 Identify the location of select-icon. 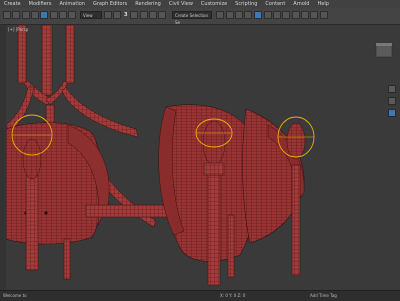
(44, 15).